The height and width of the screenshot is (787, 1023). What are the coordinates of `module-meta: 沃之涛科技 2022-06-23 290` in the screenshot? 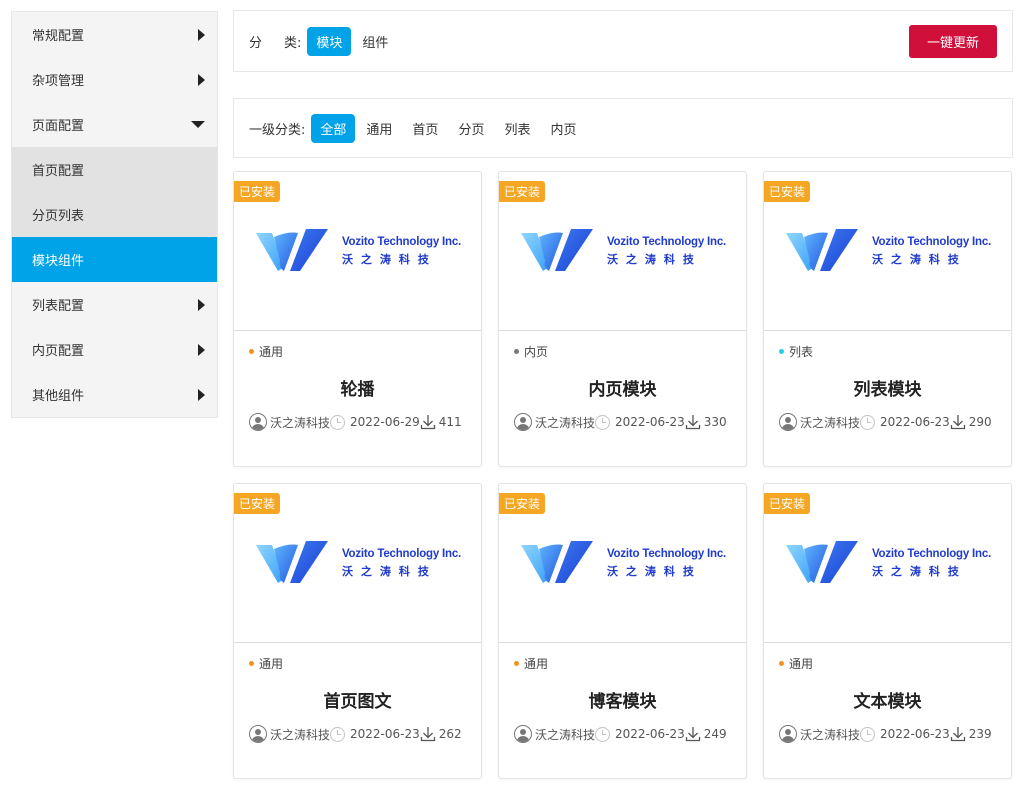 It's located at (887, 422).